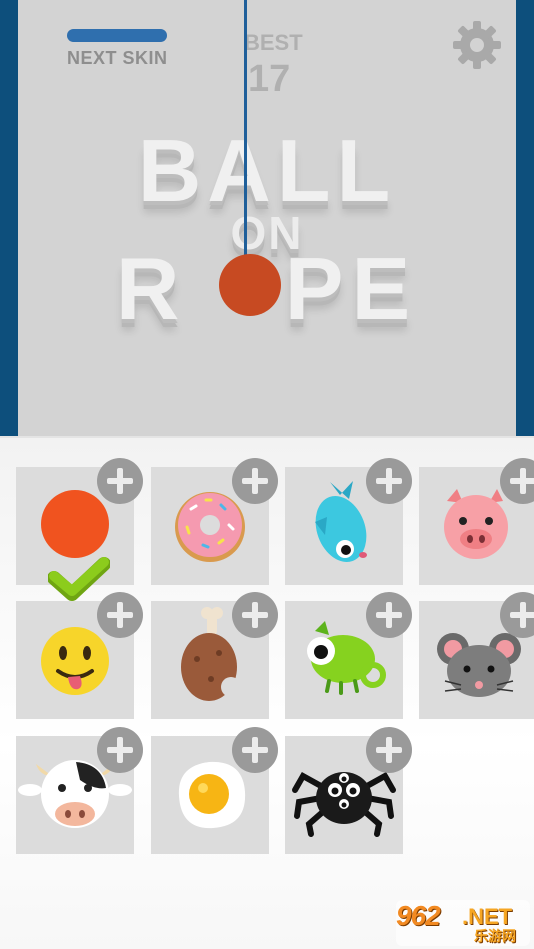 The image size is (534, 949). Describe the element at coordinates (79, 579) in the screenshot. I see `selected-check-icon` at that location.